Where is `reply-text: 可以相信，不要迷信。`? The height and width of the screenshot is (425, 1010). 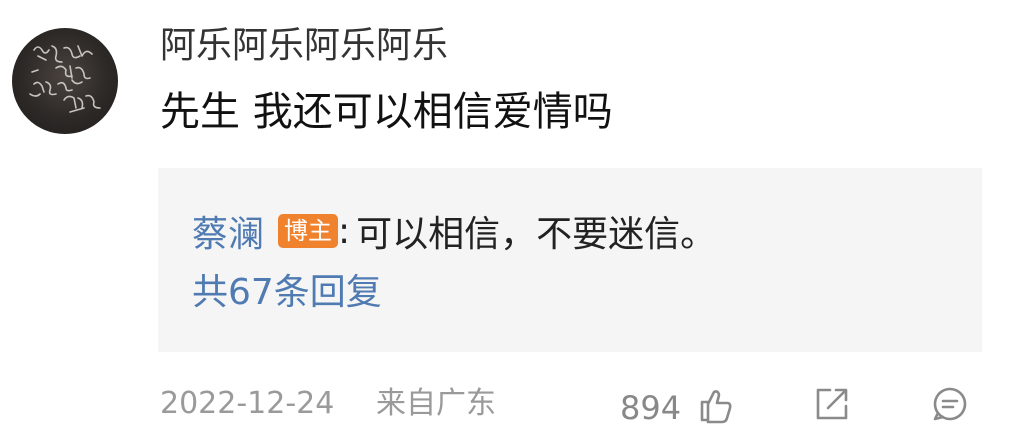 reply-text: 可以相信，不要迷信。 is located at coordinates (536, 234).